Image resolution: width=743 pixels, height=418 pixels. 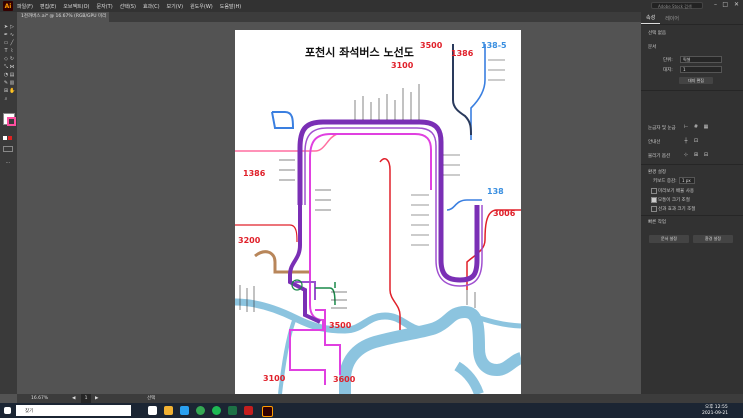 I want to click on route-label-3006: 3006, so click(x=504, y=213).